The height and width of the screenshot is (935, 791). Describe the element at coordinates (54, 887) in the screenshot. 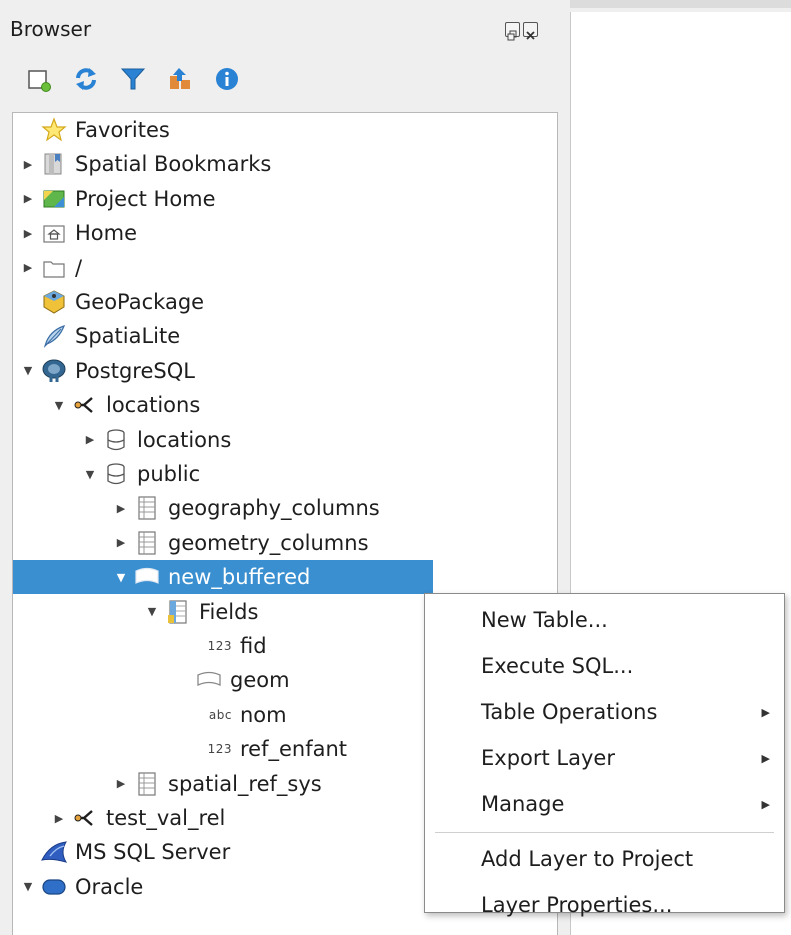

I see `oracle-icon` at that location.